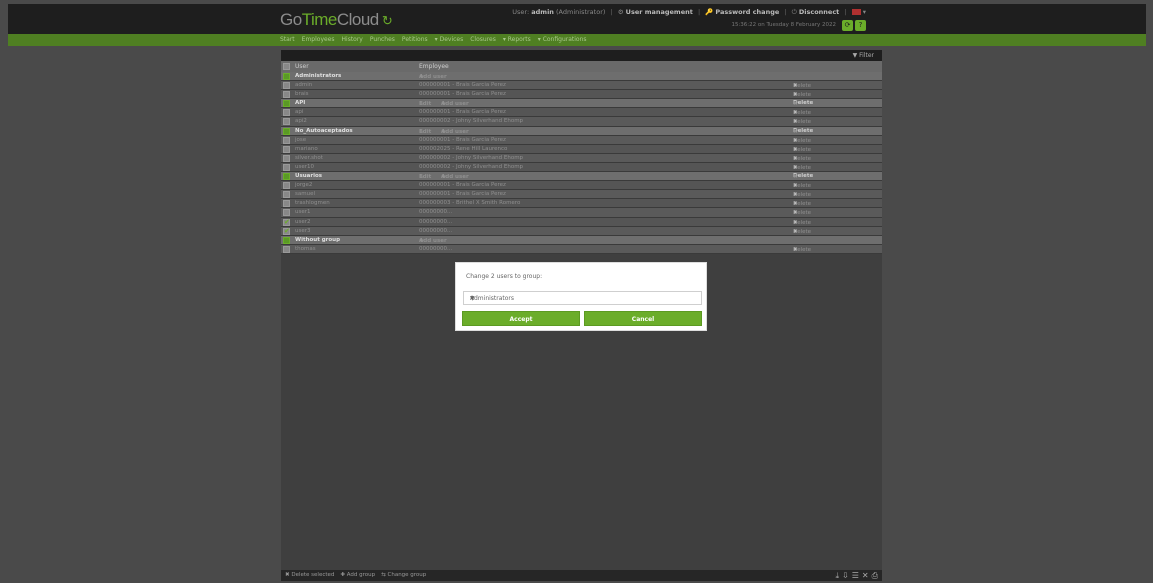 The width and height of the screenshot is (1153, 583). Describe the element at coordinates (305, 194) in the screenshot. I see `user-name: samuel` at that location.